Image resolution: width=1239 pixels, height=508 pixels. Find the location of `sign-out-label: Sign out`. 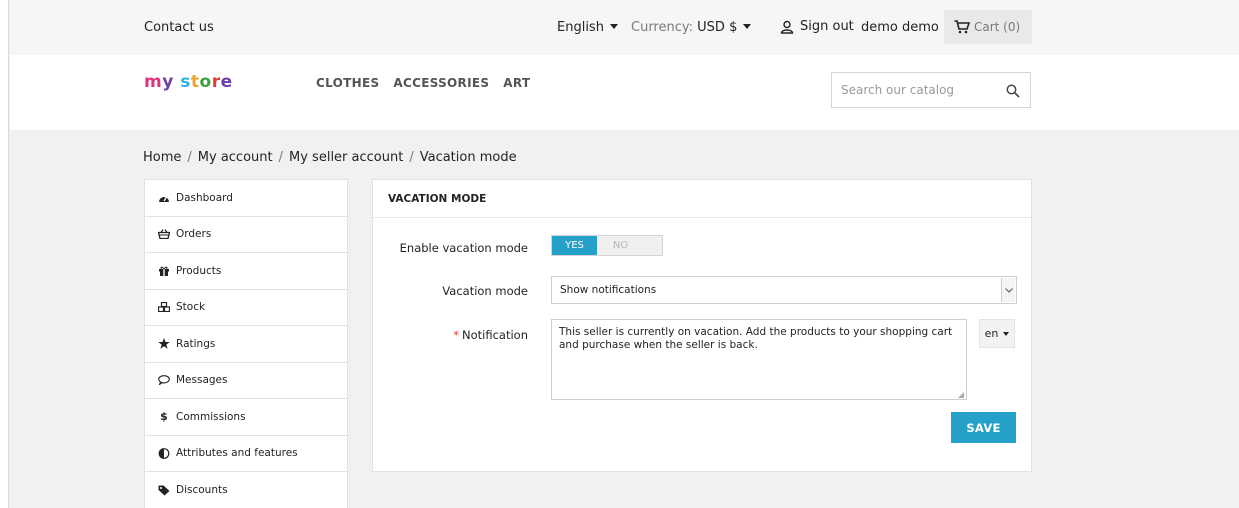

sign-out-label: Sign out is located at coordinates (827, 26).